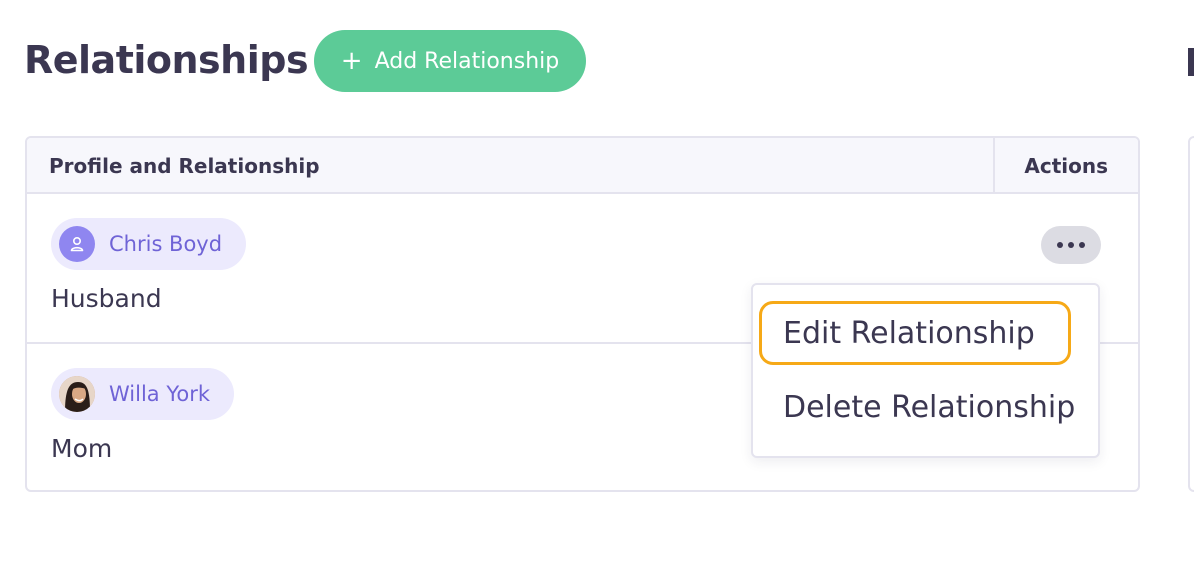 The image size is (1194, 574). I want to click on clipped-next-section-title, so click(1191, 62).